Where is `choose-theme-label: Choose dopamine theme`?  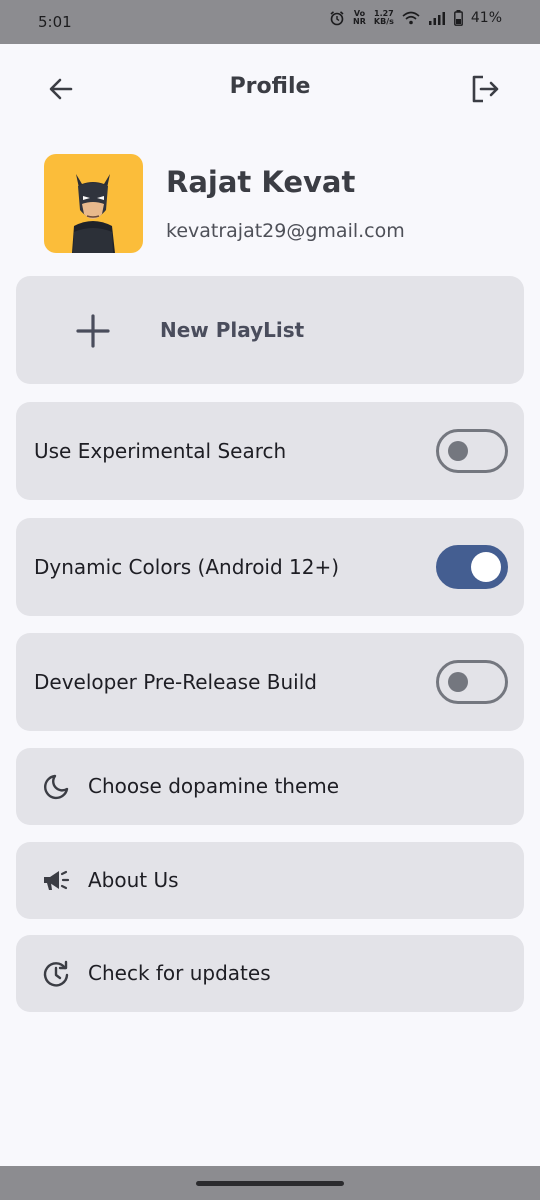 choose-theme-label: Choose dopamine theme is located at coordinates (214, 786).